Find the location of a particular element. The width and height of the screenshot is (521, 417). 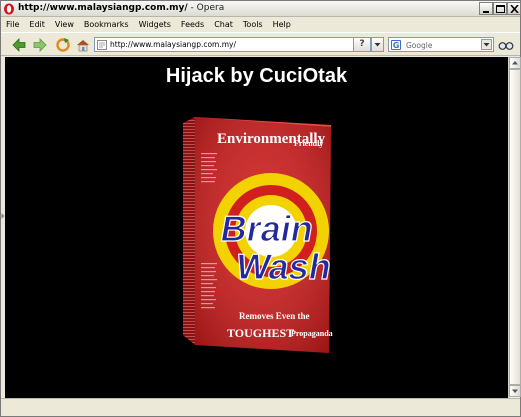

scroll-down-button is located at coordinates (515, 391).